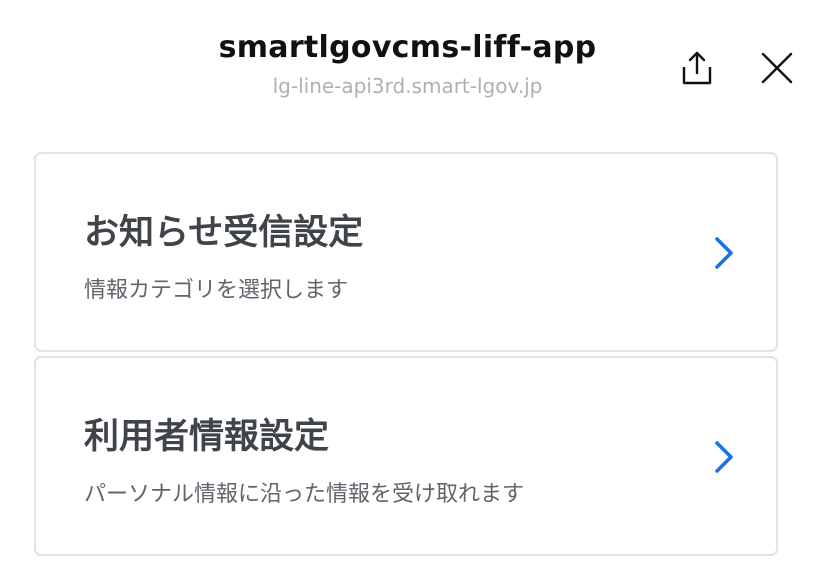  I want to click on share-button, so click(697, 68).